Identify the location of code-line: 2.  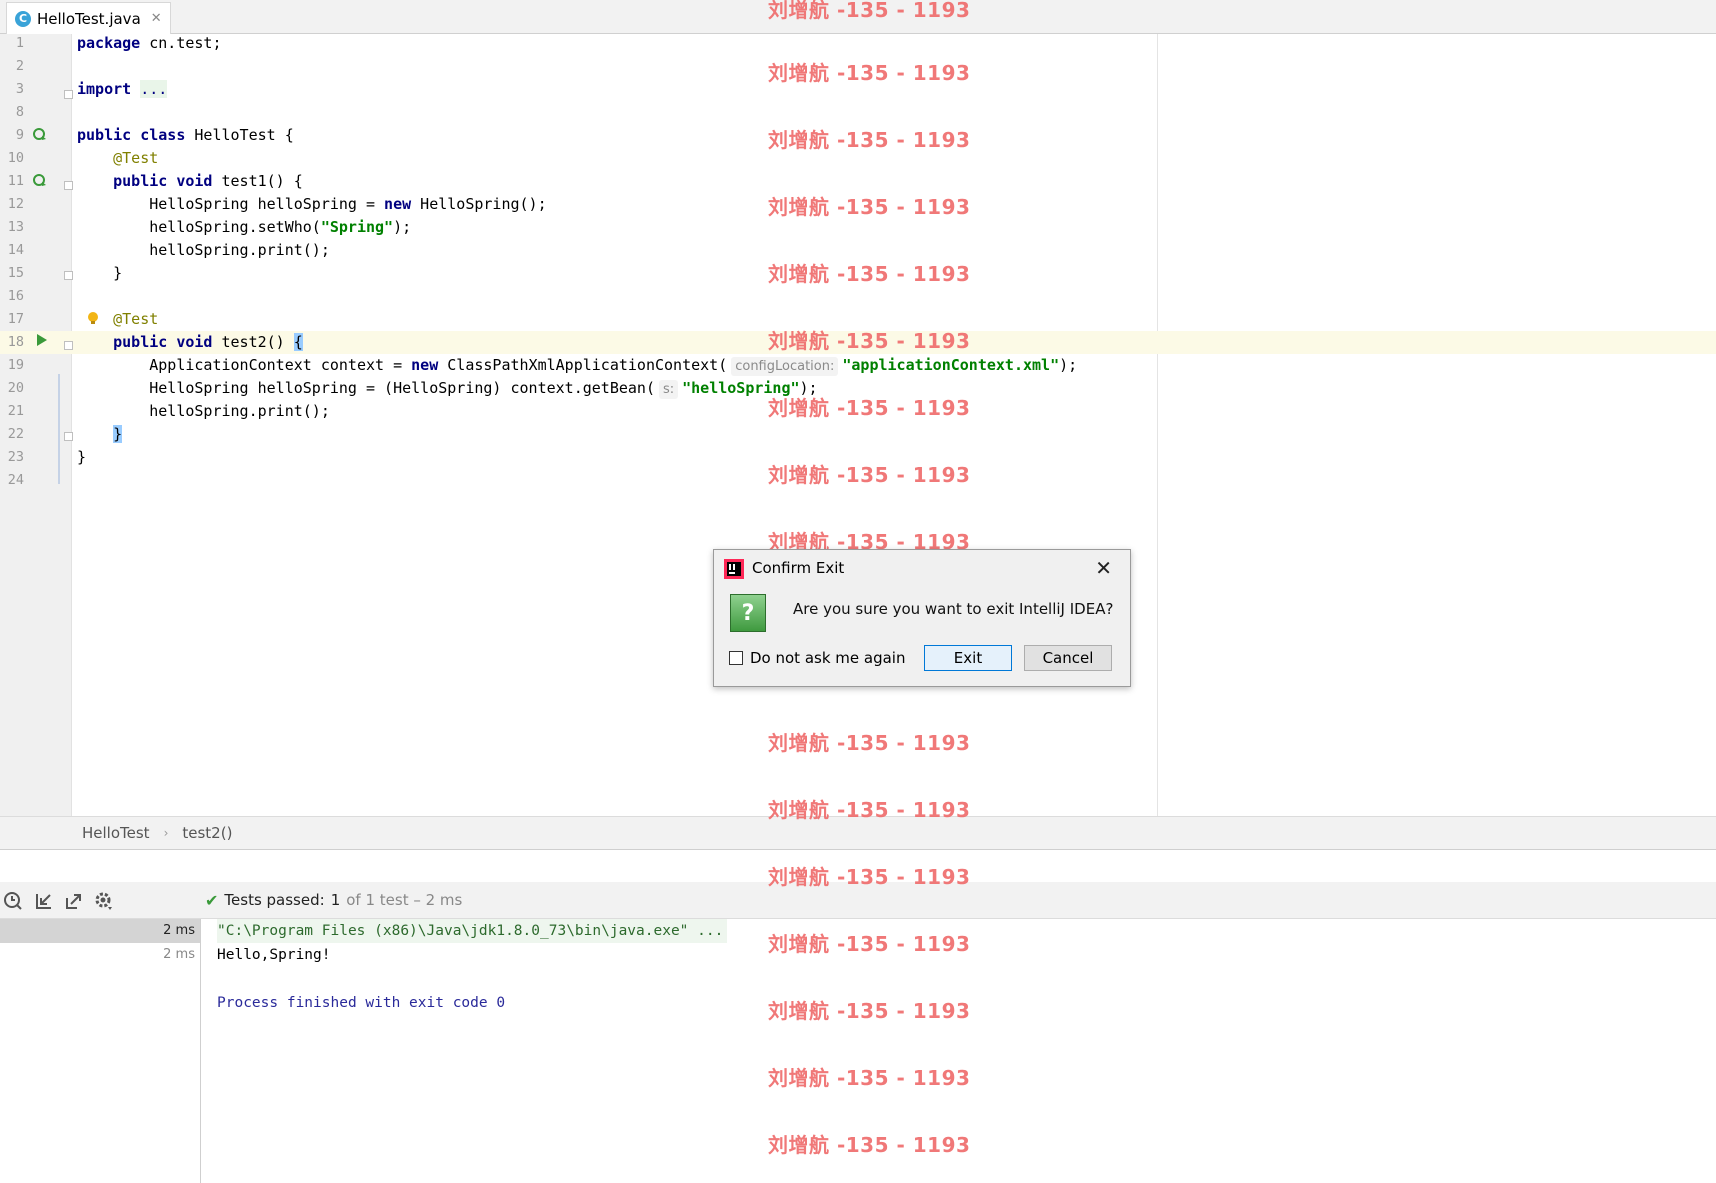
(858, 66).